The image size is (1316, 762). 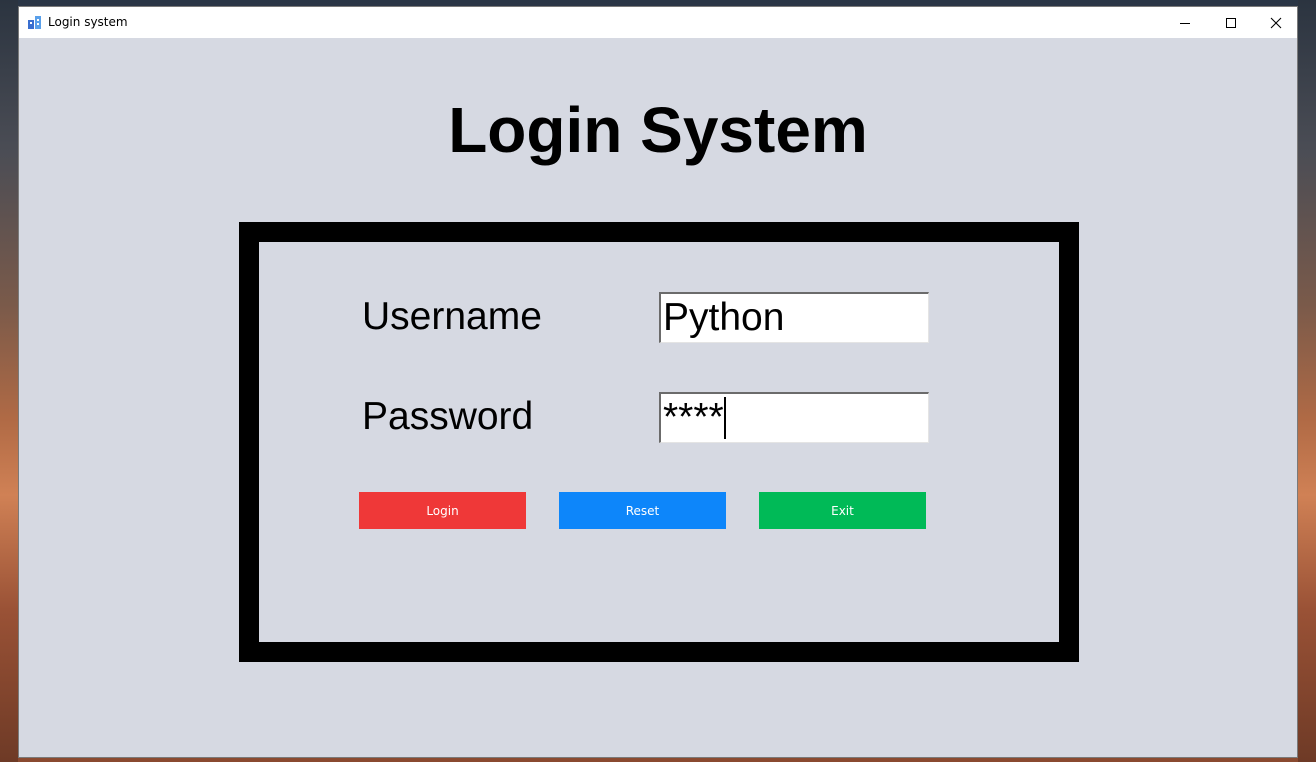 I want to click on password-label: Password, so click(x=448, y=416).